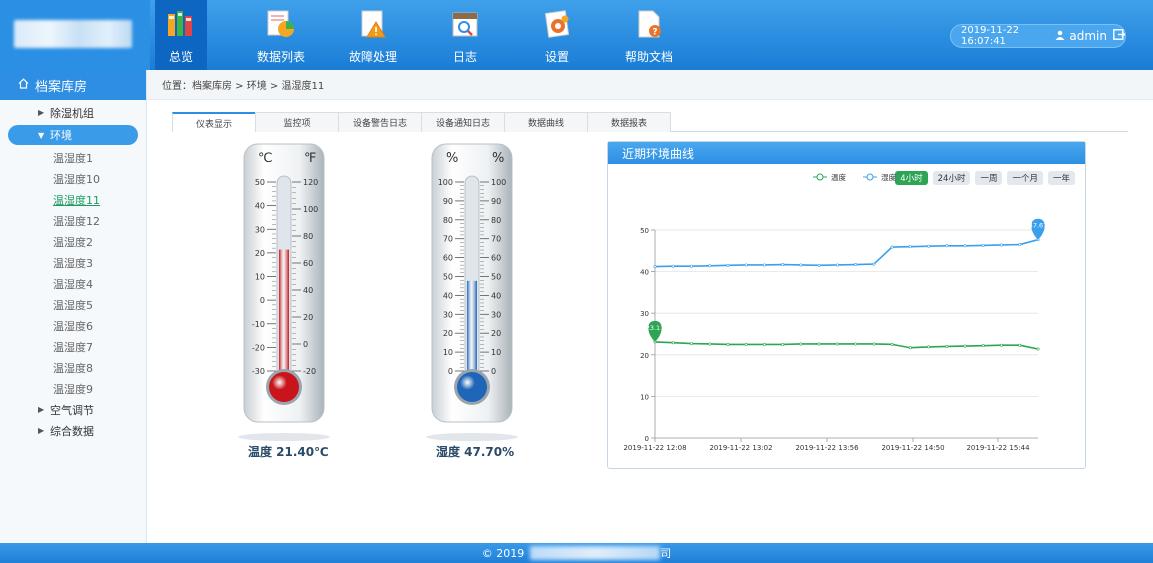 This screenshot has width=1153, height=563. I want to click on x-tick-label: 2019-11-22 13:56, so click(827, 448).